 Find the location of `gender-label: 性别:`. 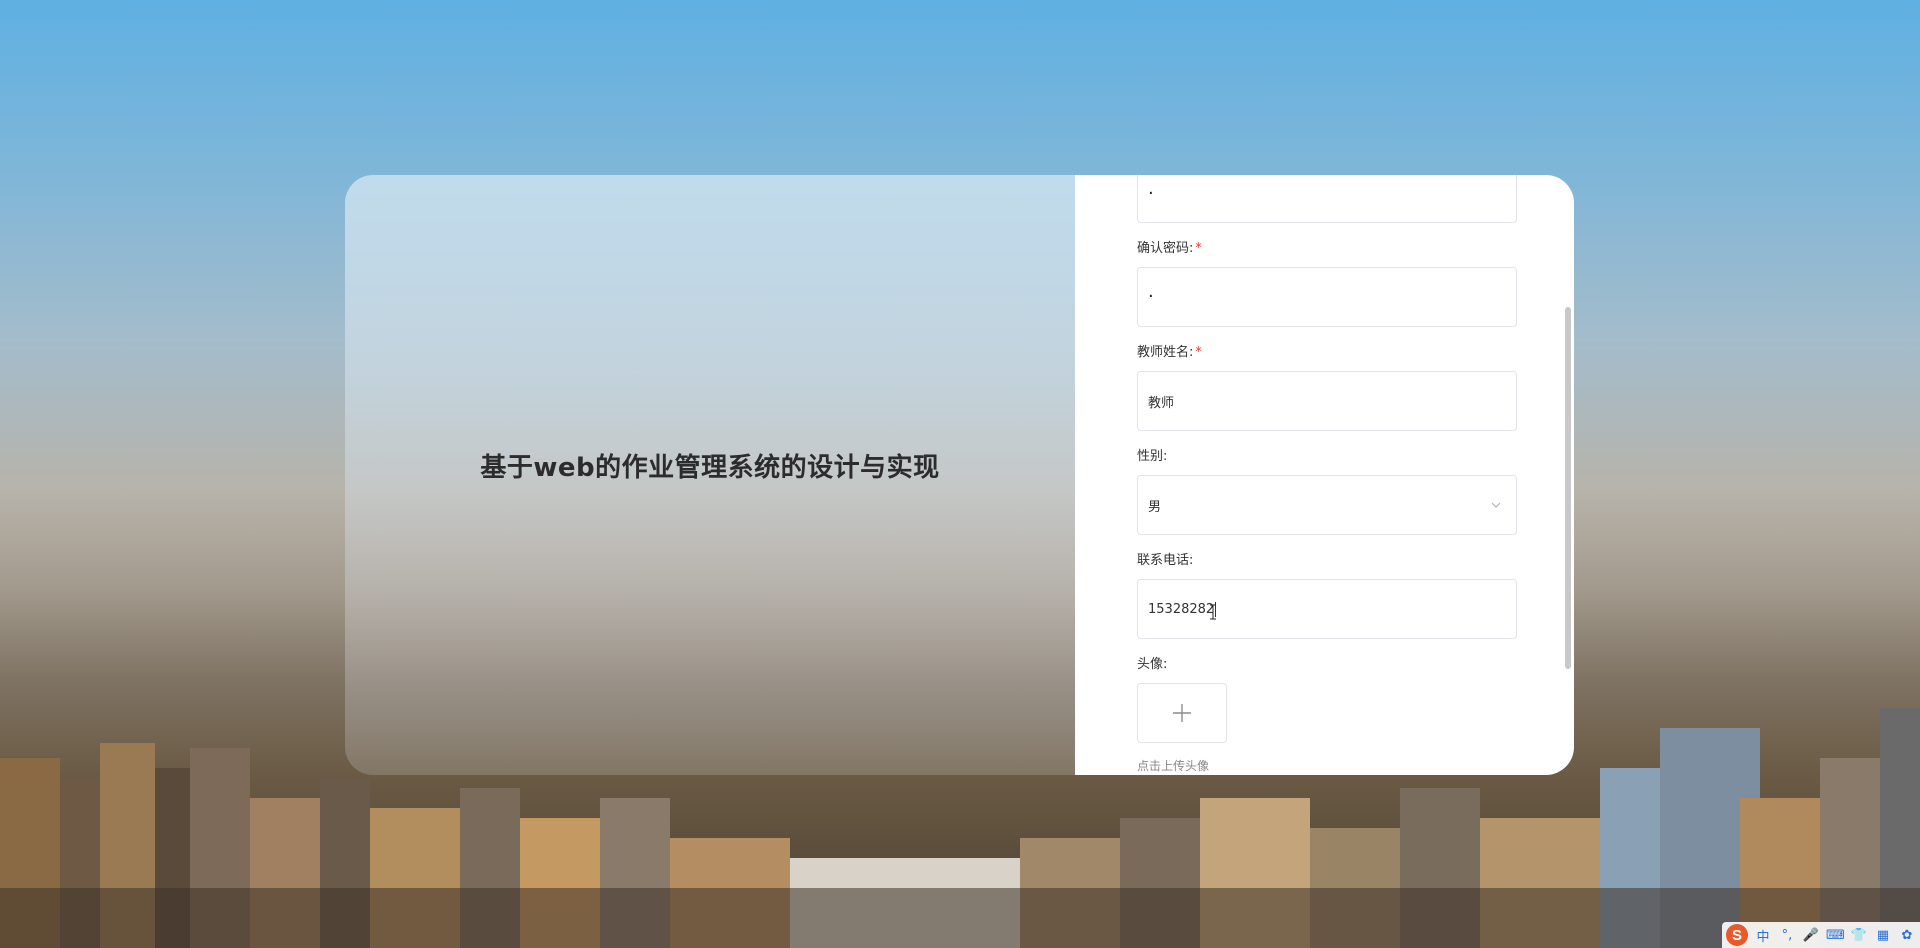

gender-label: 性别: is located at coordinates (1152, 456).